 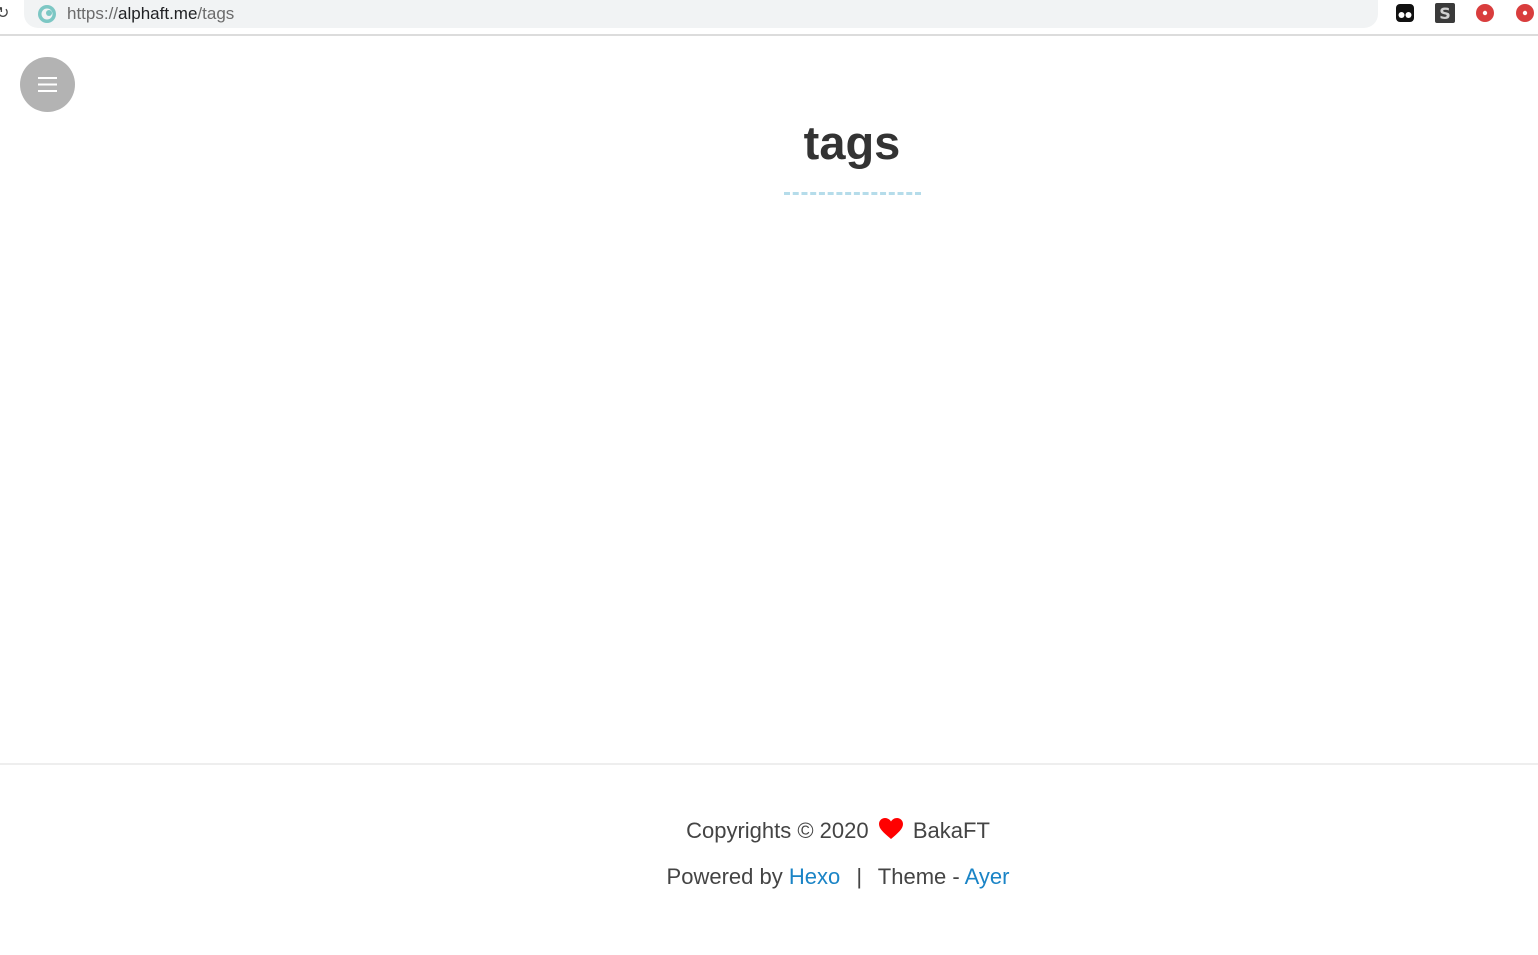 I want to click on mask-icon, so click(x=1405, y=13).